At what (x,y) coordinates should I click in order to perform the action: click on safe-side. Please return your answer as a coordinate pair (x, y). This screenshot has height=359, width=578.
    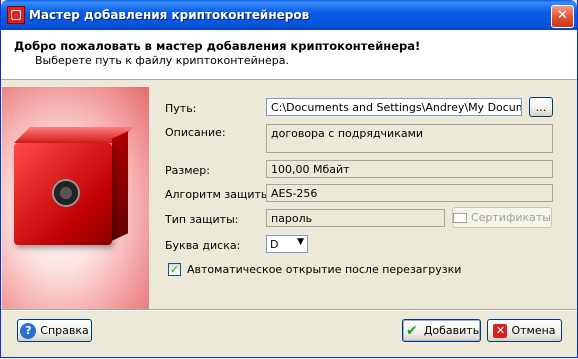
    Looking at the image, I should click on (120, 186).